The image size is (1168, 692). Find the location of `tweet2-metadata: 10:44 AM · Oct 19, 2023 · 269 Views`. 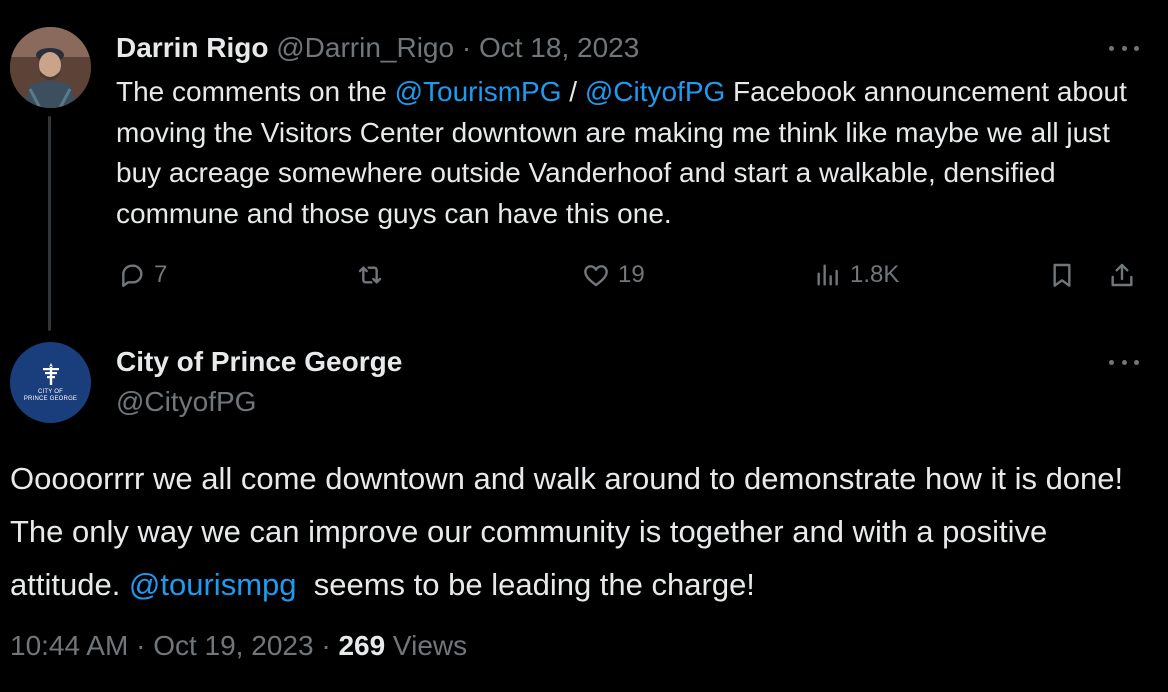

tweet2-metadata: 10:44 AM · Oct 19, 2023 · 269 Views is located at coordinates (238, 646).